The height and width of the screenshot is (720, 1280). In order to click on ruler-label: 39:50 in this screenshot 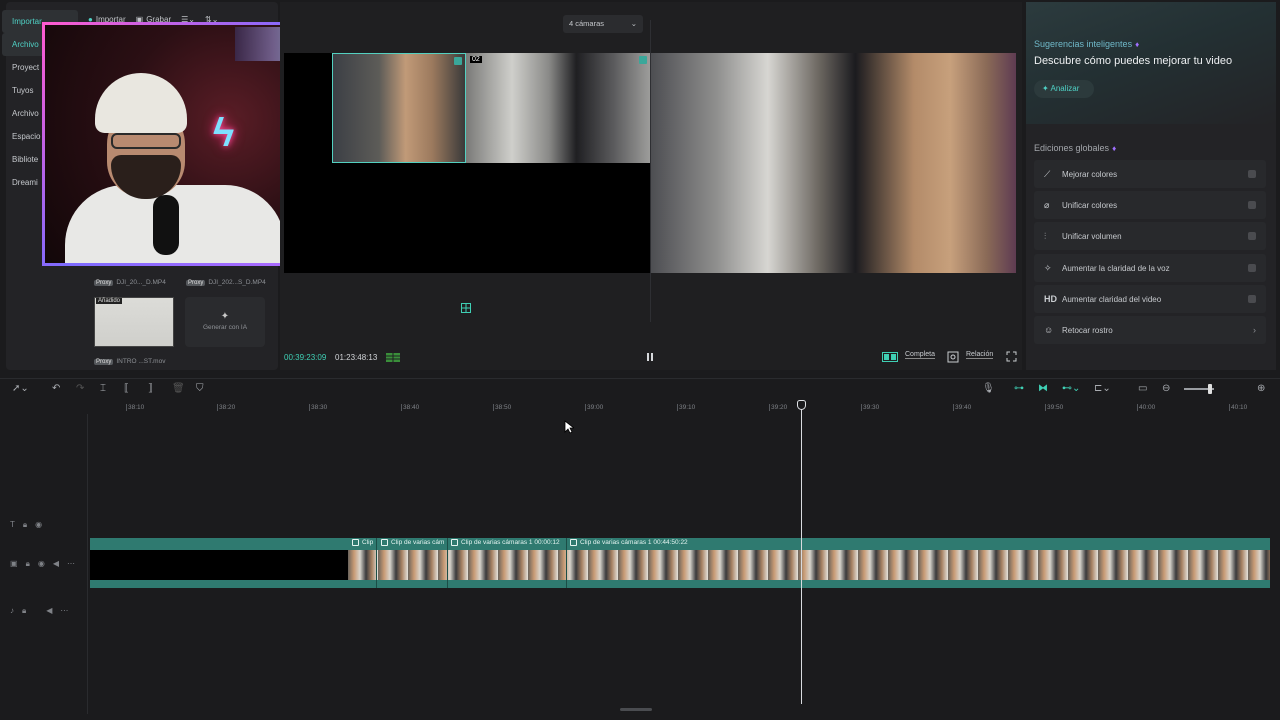, I will do `click(1055, 407)`.